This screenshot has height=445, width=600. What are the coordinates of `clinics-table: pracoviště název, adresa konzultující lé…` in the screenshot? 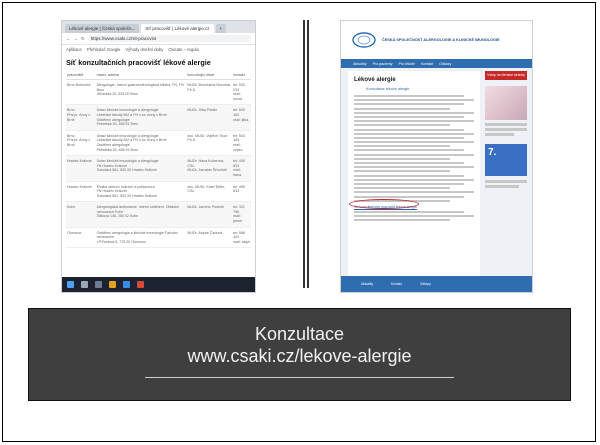 It's located at (158, 160).